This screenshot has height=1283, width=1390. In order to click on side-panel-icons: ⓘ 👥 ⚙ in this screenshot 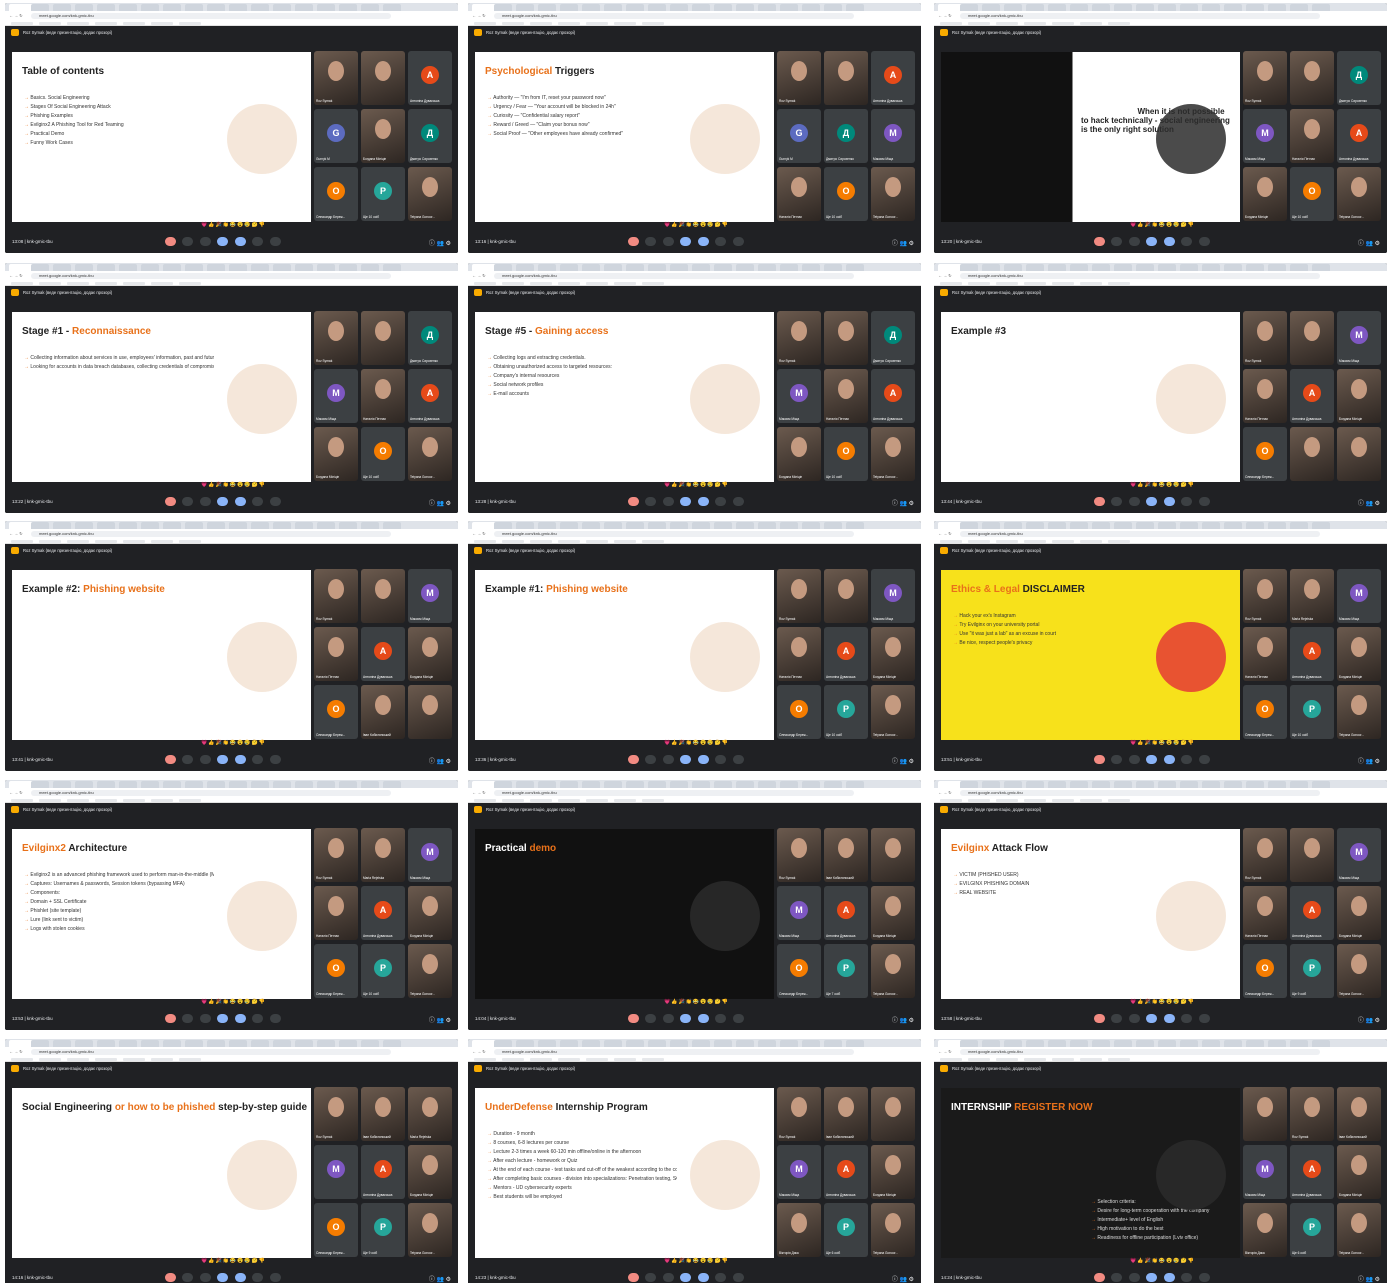, I will do `click(440, 1019)`.